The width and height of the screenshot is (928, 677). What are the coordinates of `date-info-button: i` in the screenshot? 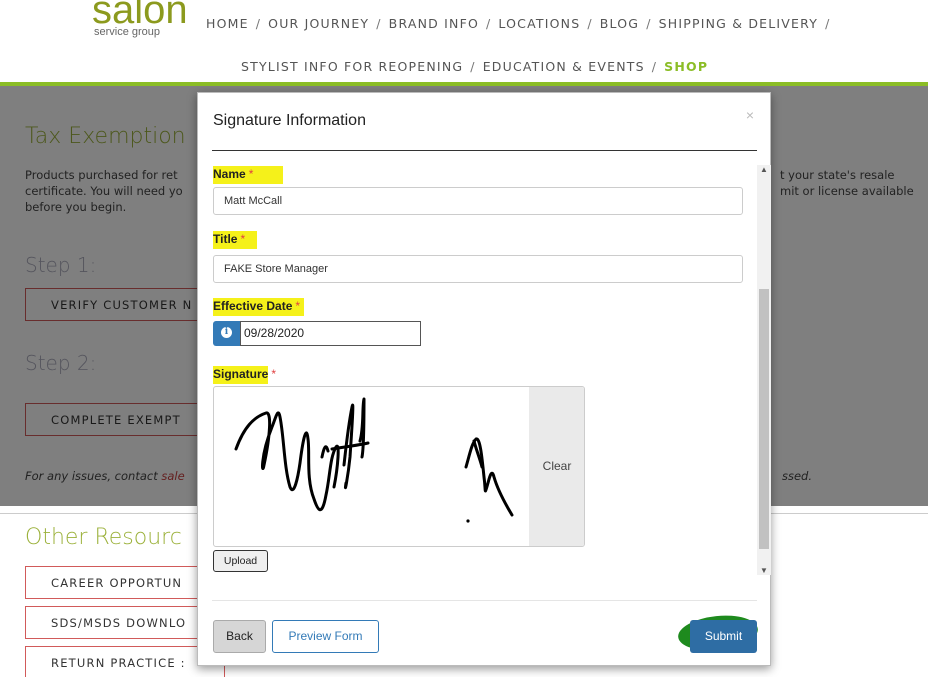 It's located at (226, 333).